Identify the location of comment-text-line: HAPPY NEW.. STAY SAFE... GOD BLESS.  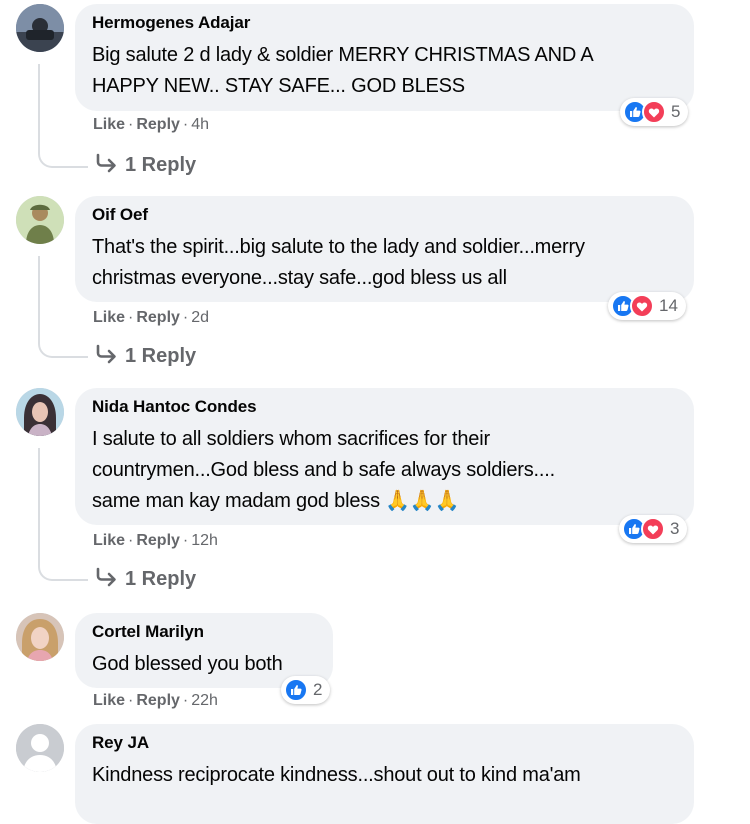
(278, 86).